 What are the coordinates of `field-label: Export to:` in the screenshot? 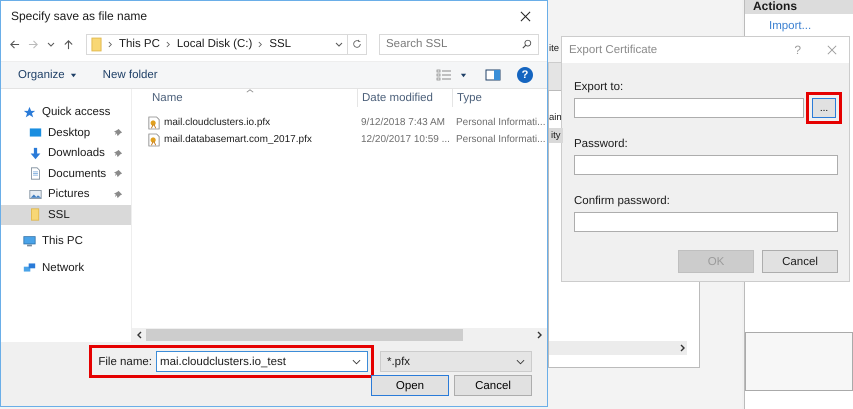 It's located at (599, 87).